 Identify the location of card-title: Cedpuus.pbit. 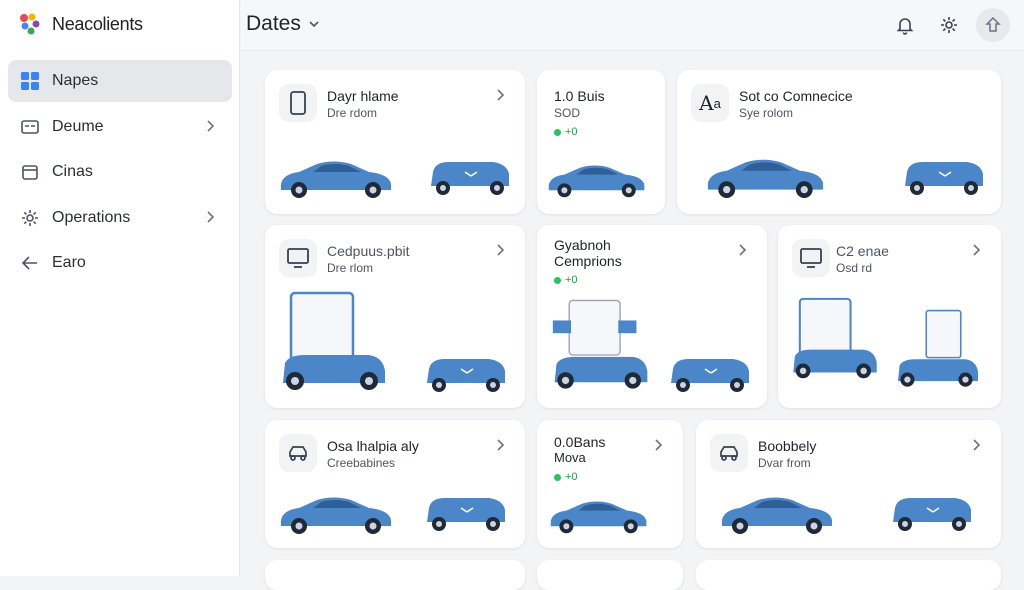
(368, 251).